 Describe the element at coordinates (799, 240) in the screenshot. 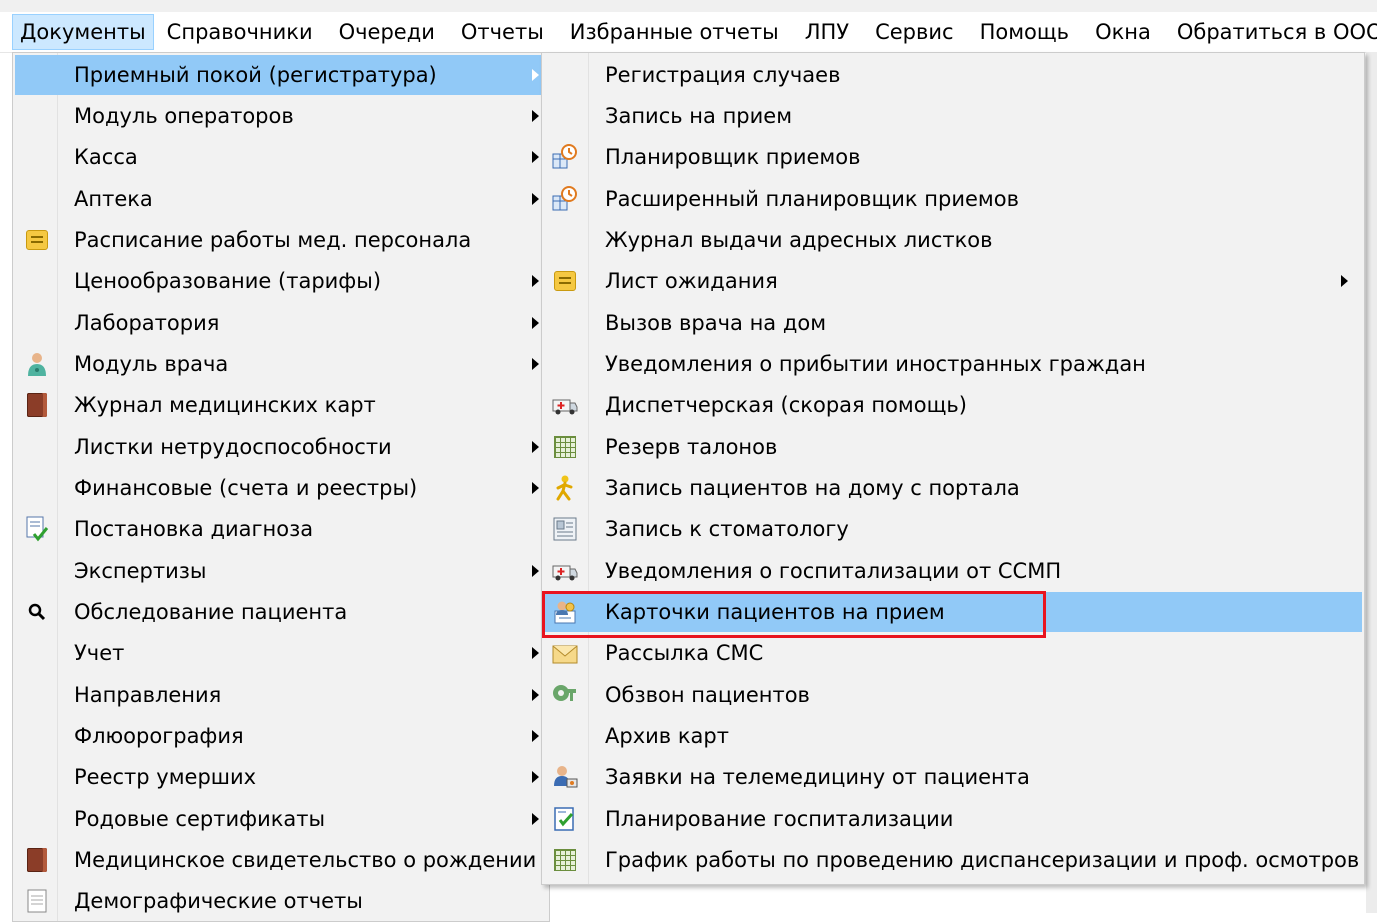

I see `submenu-item-label: Журнал выдачи адресных листков` at that location.